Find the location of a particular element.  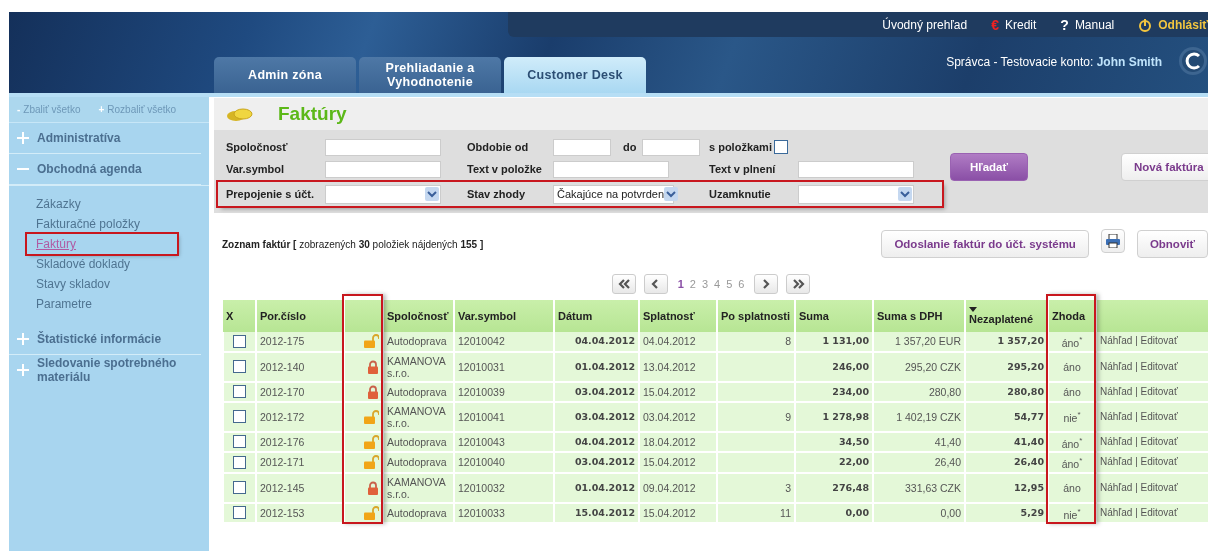

table-cell: 331,63 CZK is located at coordinates (919, 487).